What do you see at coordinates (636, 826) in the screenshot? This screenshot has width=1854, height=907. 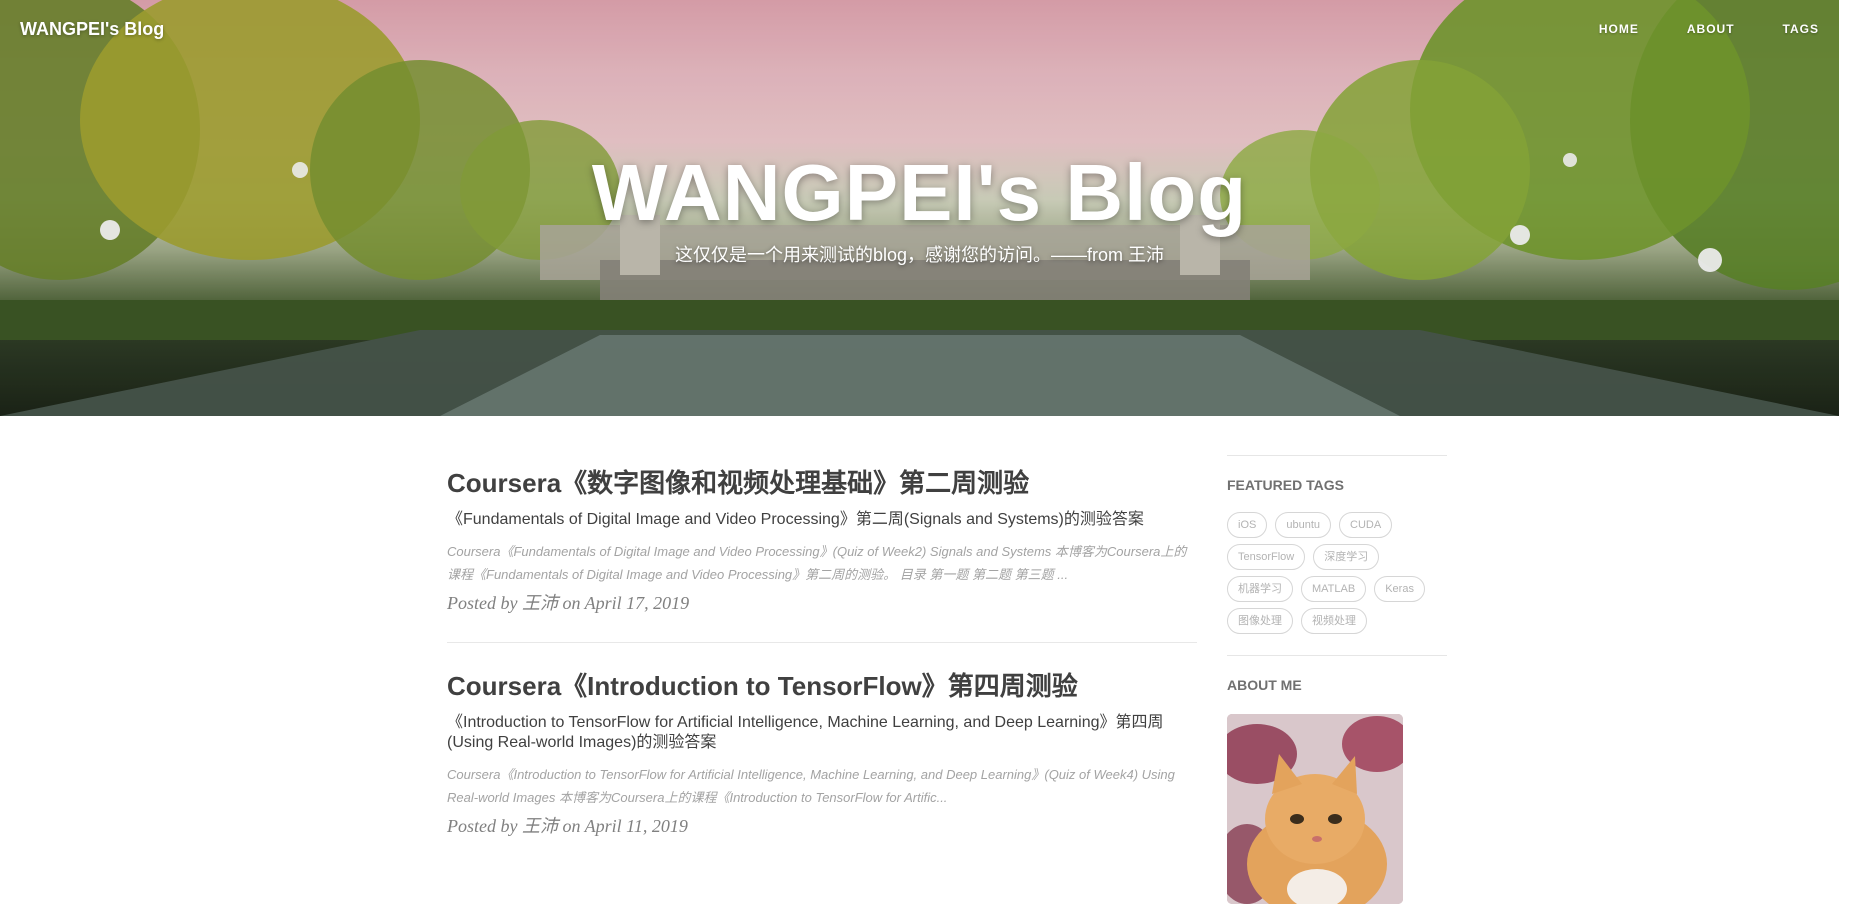 I see `post-date: April 11, 2019` at bounding box center [636, 826].